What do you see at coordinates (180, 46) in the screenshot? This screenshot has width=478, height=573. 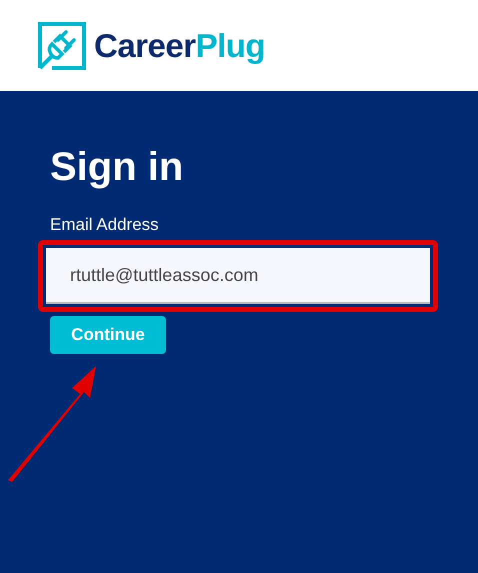 I see `logo-wordmark: CareerPlug` at bounding box center [180, 46].